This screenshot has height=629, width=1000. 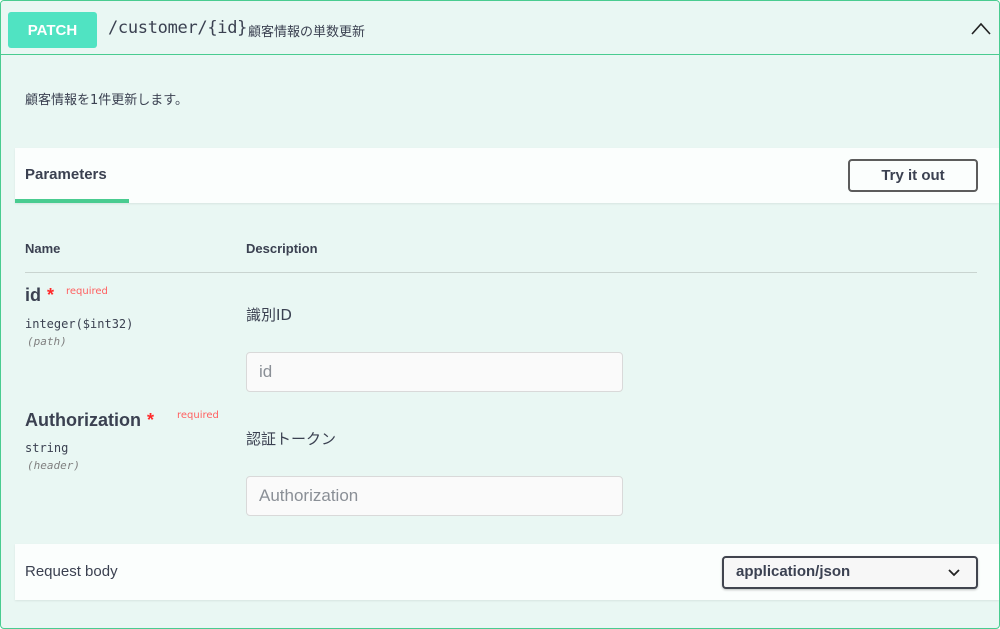 What do you see at coordinates (66, 174) in the screenshot?
I see `tab-parameters-label: Parameters` at bounding box center [66, 174].